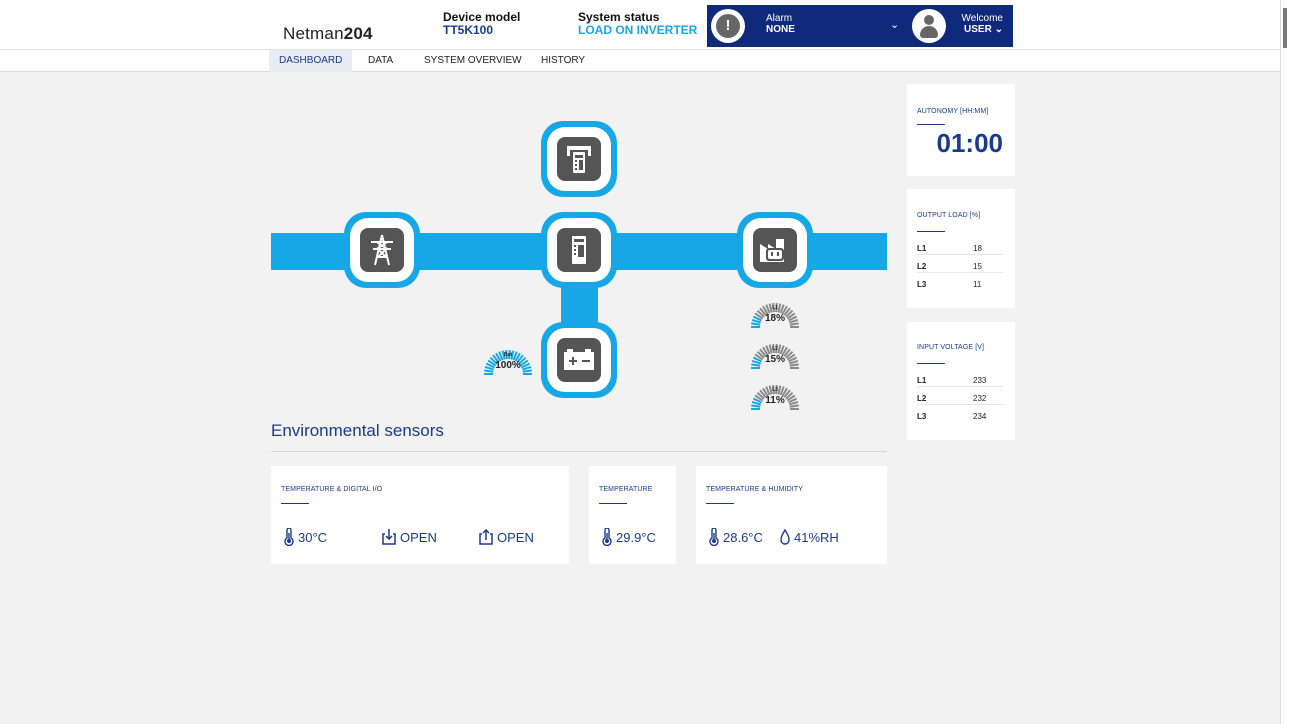  What do you see at coordinates (389, 537) in the screenshot?
I see `digital-input-icon` at bounding box center [389, 537].